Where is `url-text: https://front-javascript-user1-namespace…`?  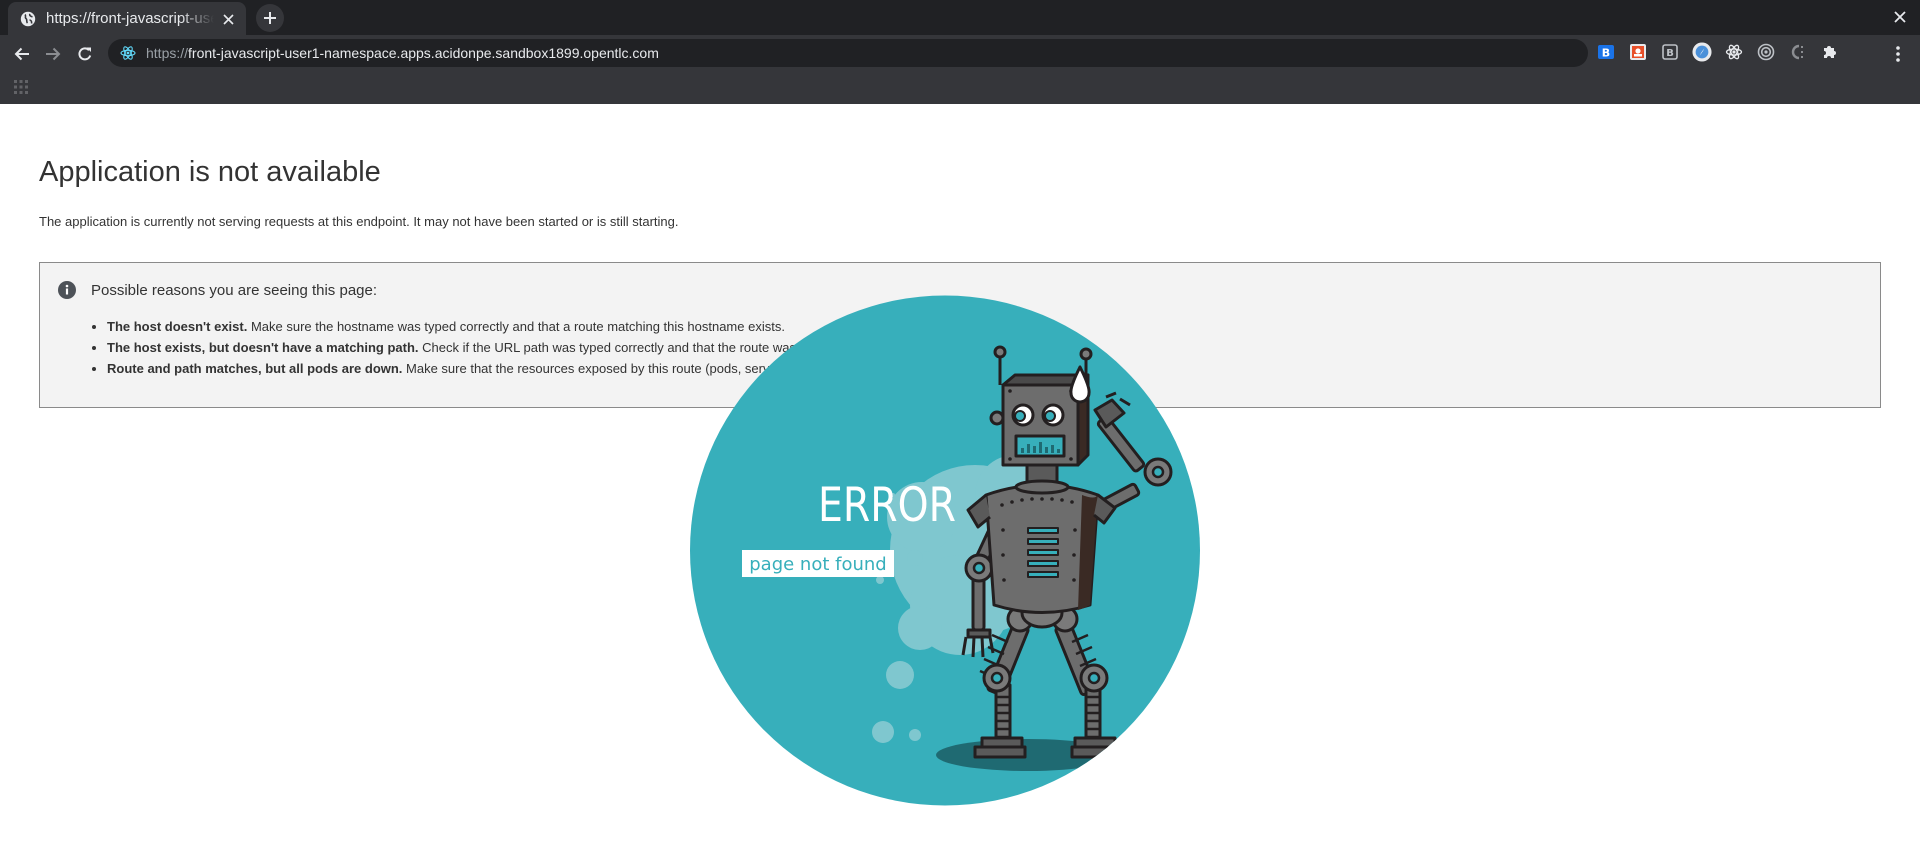 url-text: https://front-javascript-user1-namespace… is located at coordinates (402, 53).